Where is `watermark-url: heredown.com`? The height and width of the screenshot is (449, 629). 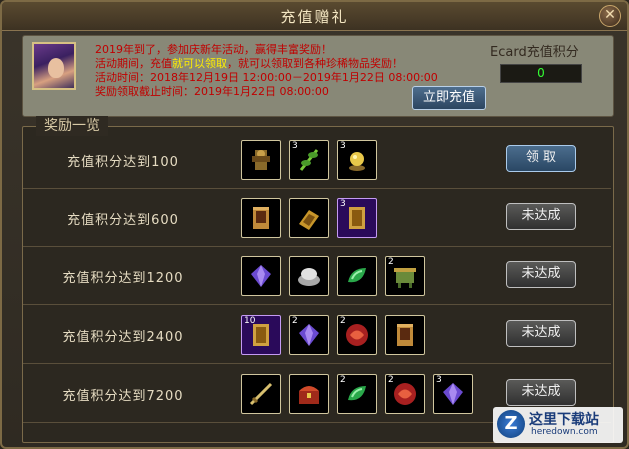
watermark-url: heredown.com is located at coordinates (564, 432).